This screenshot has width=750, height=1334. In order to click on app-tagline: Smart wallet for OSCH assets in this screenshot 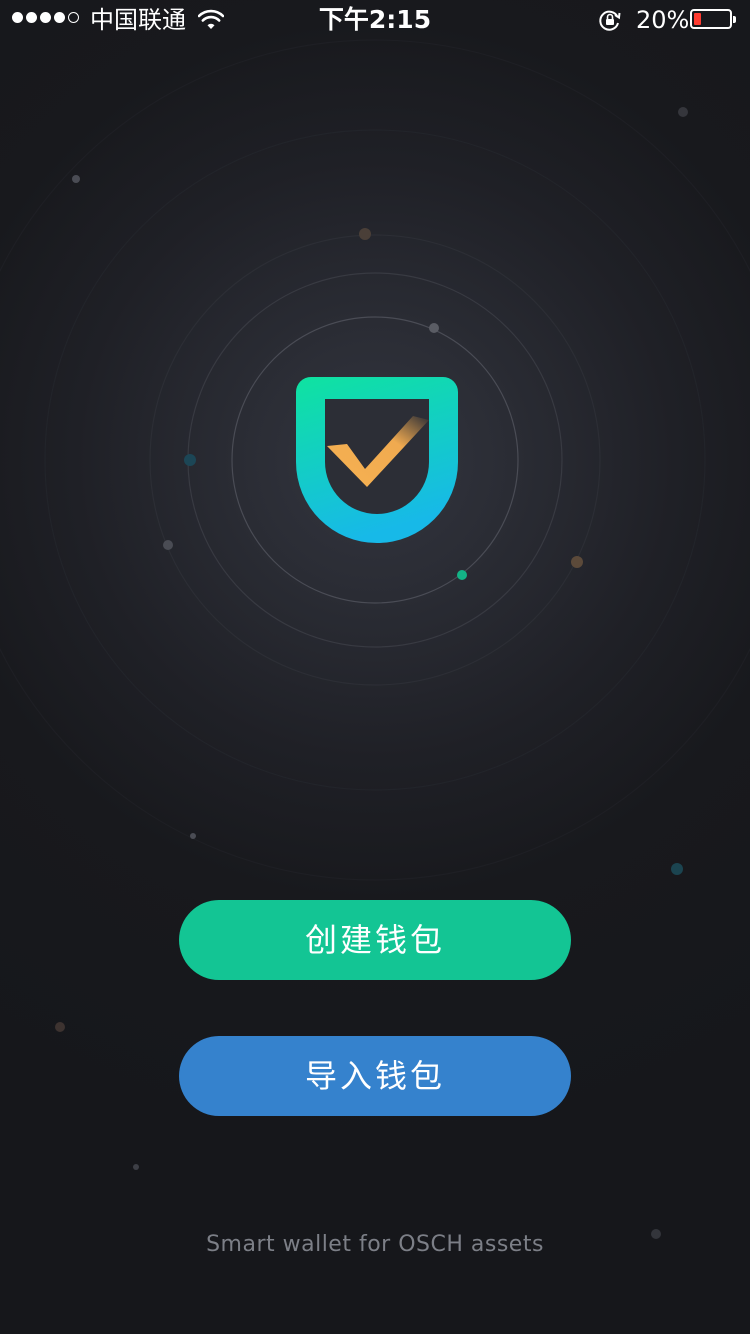, I will do `click(375, 1244)`.